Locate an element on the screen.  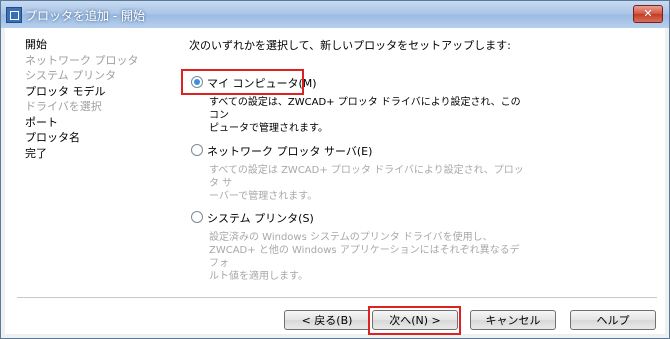
system-desc-line2: ZWCAD+ と他の Windows アプリケーションにはそれぞれ異なるデフォ is located at coordinates (364, 257).